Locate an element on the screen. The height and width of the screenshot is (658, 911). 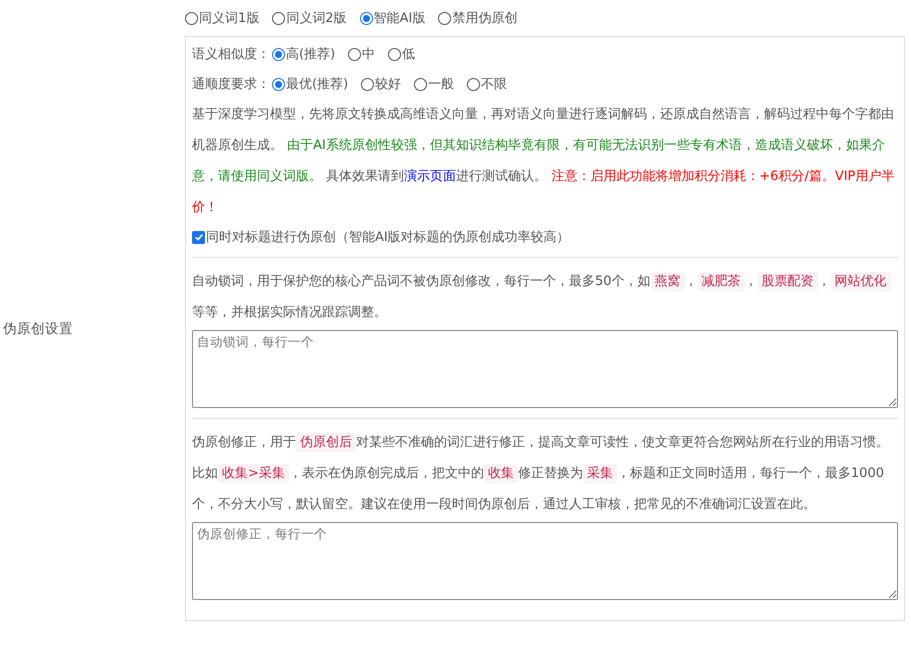
field-label: 语义相似度： is located at coordinates (231, 54).